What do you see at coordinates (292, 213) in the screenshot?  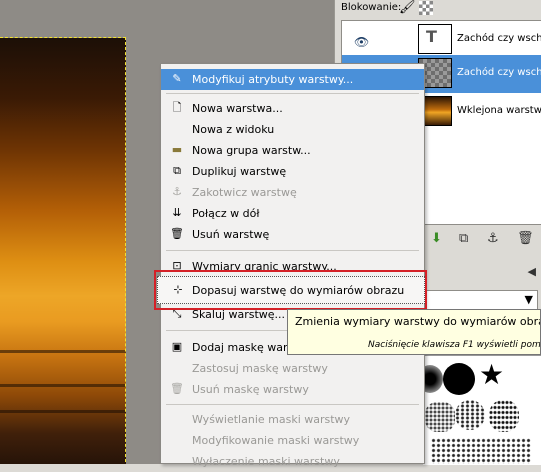 I see `menu-item-merge-down: ⇊ Połącz w dół` at bounding box center [292, 213].